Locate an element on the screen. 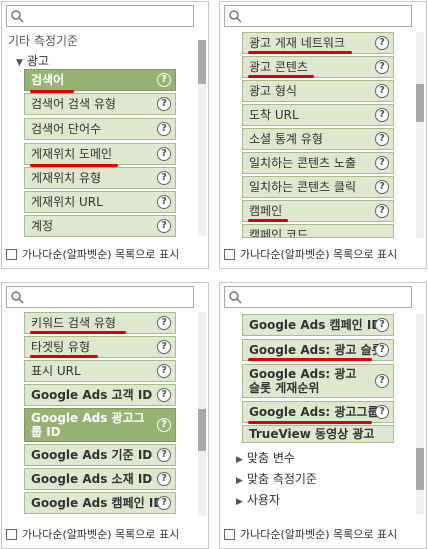 The image size is (428, 549). scrollbar-track is located at coordinates (420, 135).